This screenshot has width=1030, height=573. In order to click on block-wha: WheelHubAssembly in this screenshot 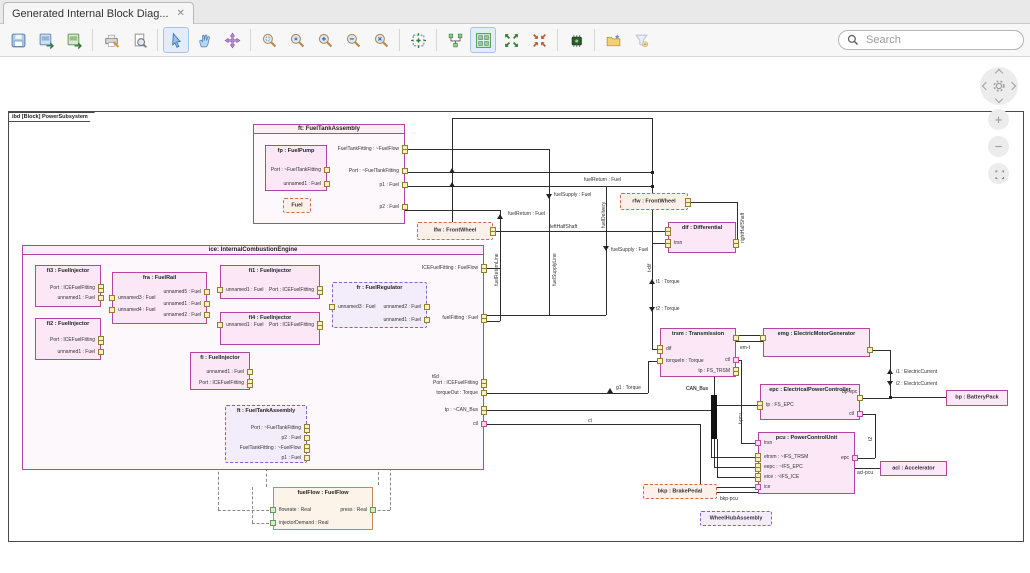, I will do `click(736, 518)`.